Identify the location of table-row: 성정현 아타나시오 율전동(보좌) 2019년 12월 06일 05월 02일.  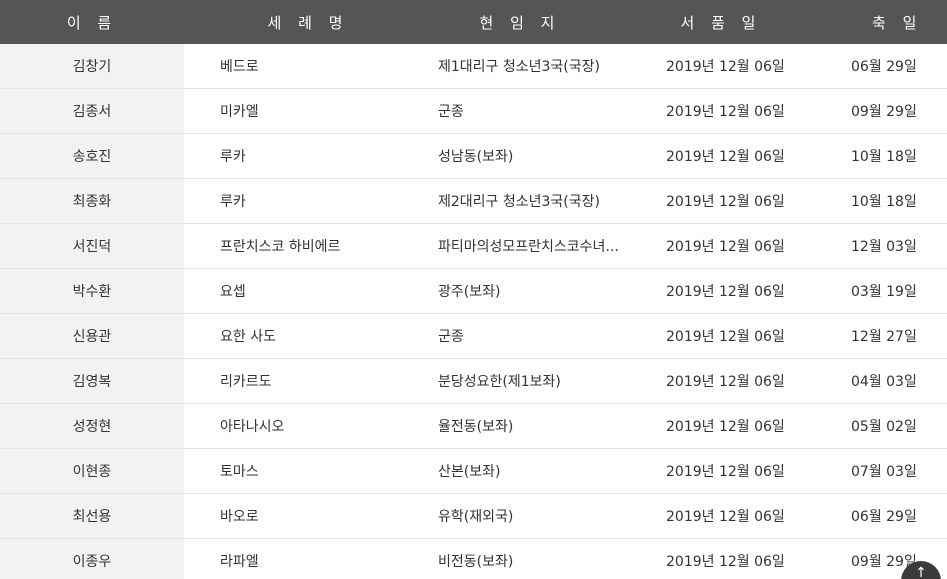
(473, 426).